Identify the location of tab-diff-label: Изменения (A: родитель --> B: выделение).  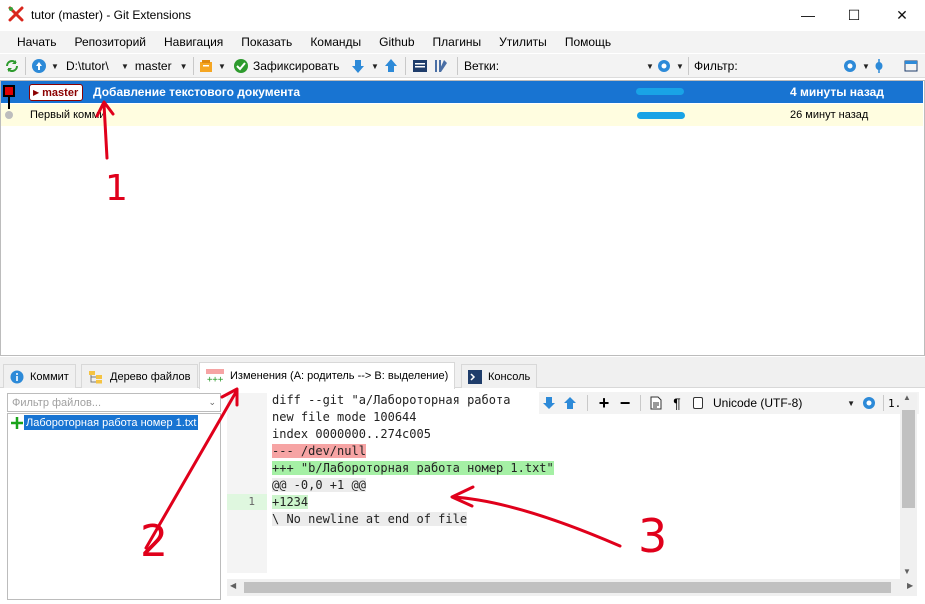
(339, 376).